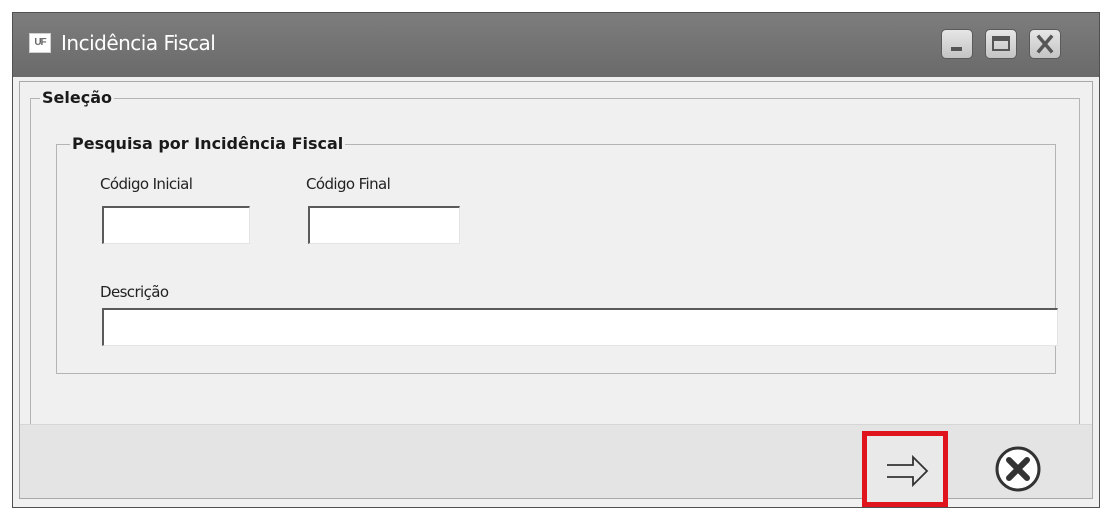 The width and height of the screenshot is (1107, 518). Describe the element at coordinates (384, 225) in the screenshot. I see `codigo-final-input` at that location.